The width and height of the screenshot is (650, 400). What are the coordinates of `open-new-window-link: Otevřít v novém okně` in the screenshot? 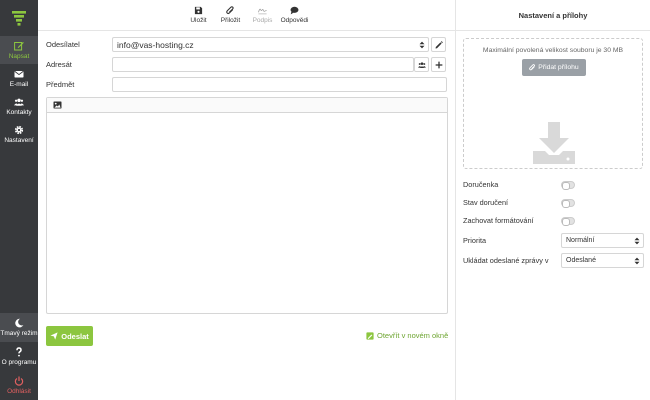 It's located at (407, 335).